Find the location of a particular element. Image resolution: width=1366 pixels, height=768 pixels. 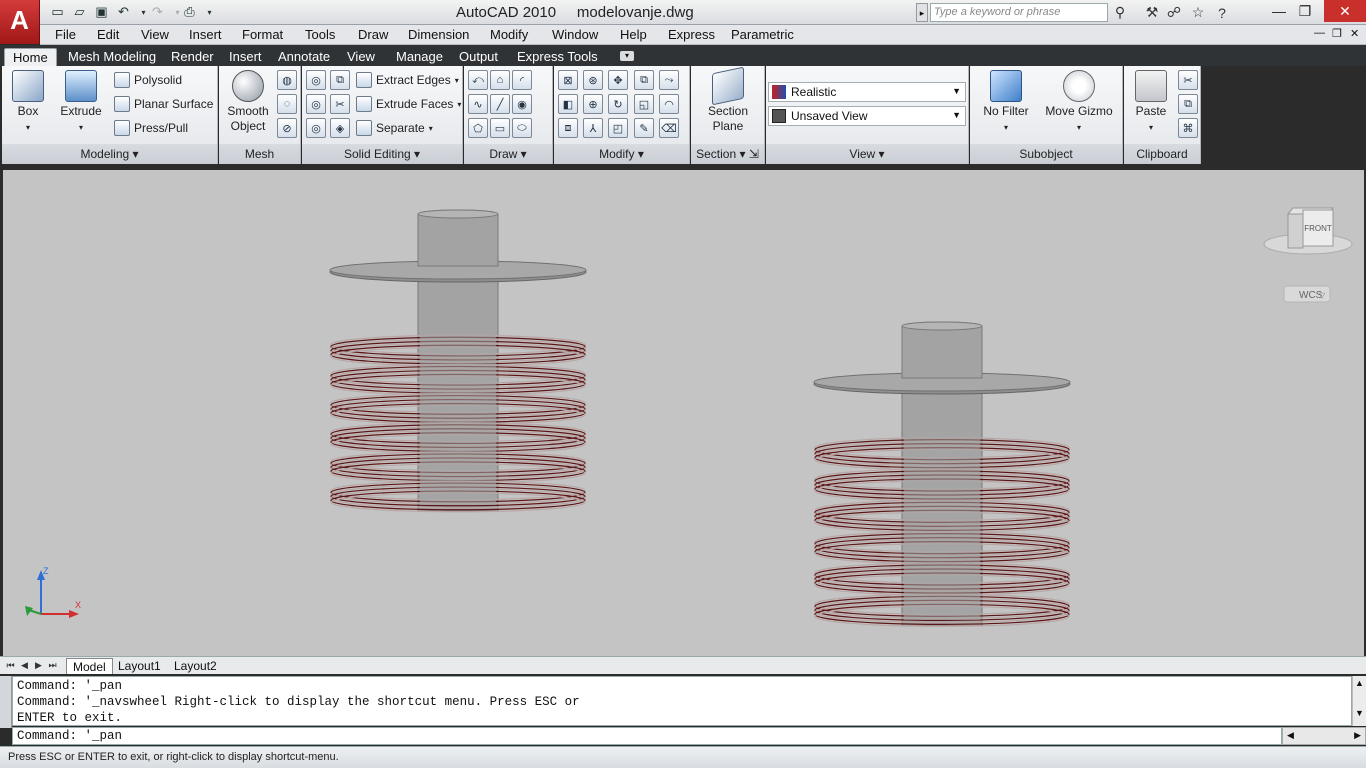

favorites-icon: ☆ is located at coordinates (1198, 12).